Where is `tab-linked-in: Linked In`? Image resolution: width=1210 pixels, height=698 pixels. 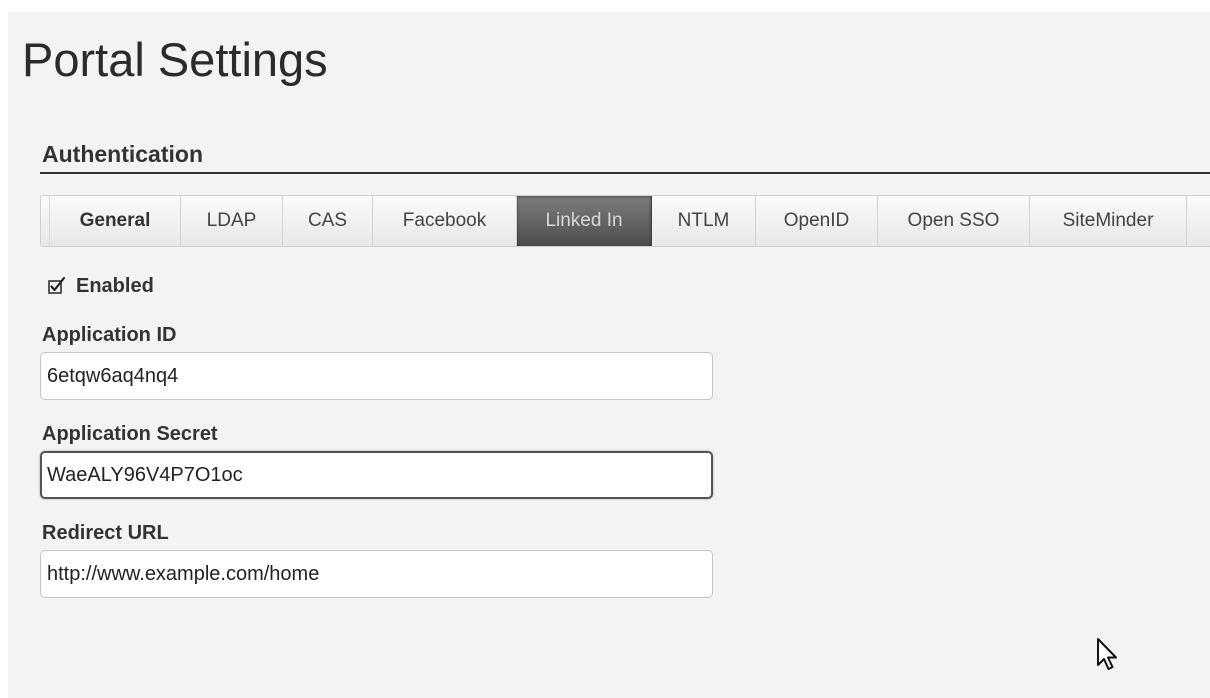 tab-linked-in: Linked In is located at coordinates (584, 221).